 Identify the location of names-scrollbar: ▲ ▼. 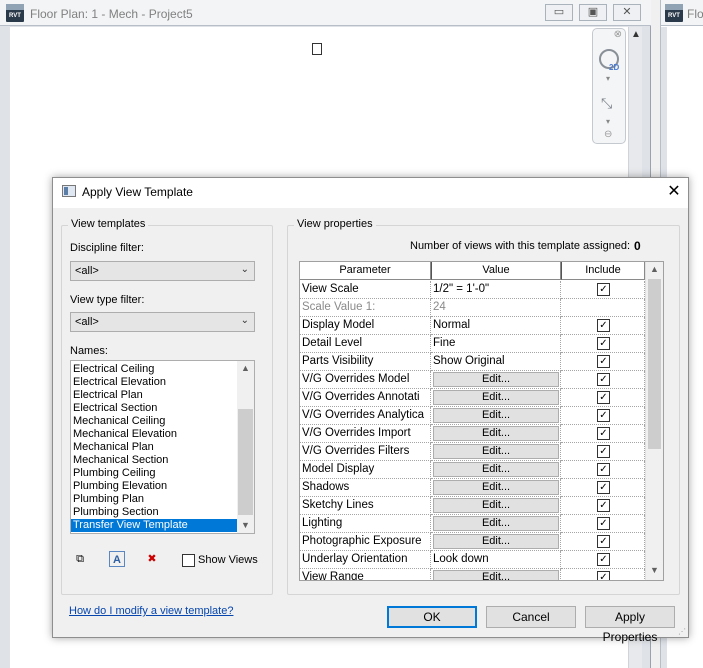
(245, 447).